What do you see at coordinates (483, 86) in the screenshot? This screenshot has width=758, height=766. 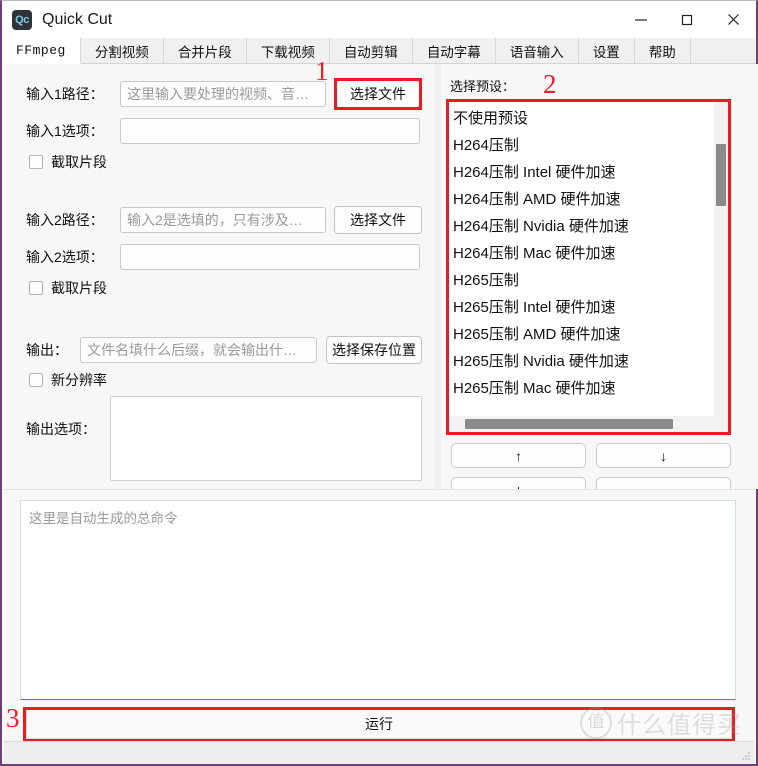 I see `preset-section-label: 选择预设：` at bounding box center [483, 86].